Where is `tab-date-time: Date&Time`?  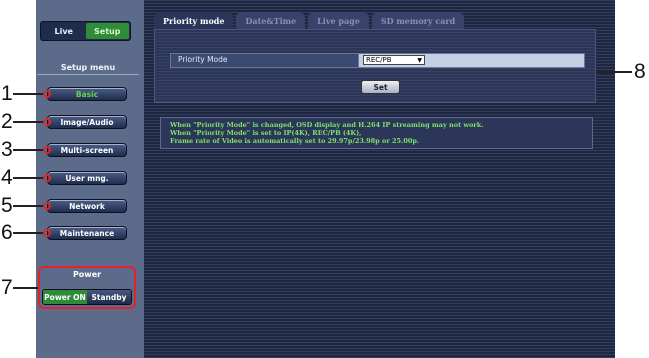 tab-date-time: Date&Time is located at coordinates (271, 20).